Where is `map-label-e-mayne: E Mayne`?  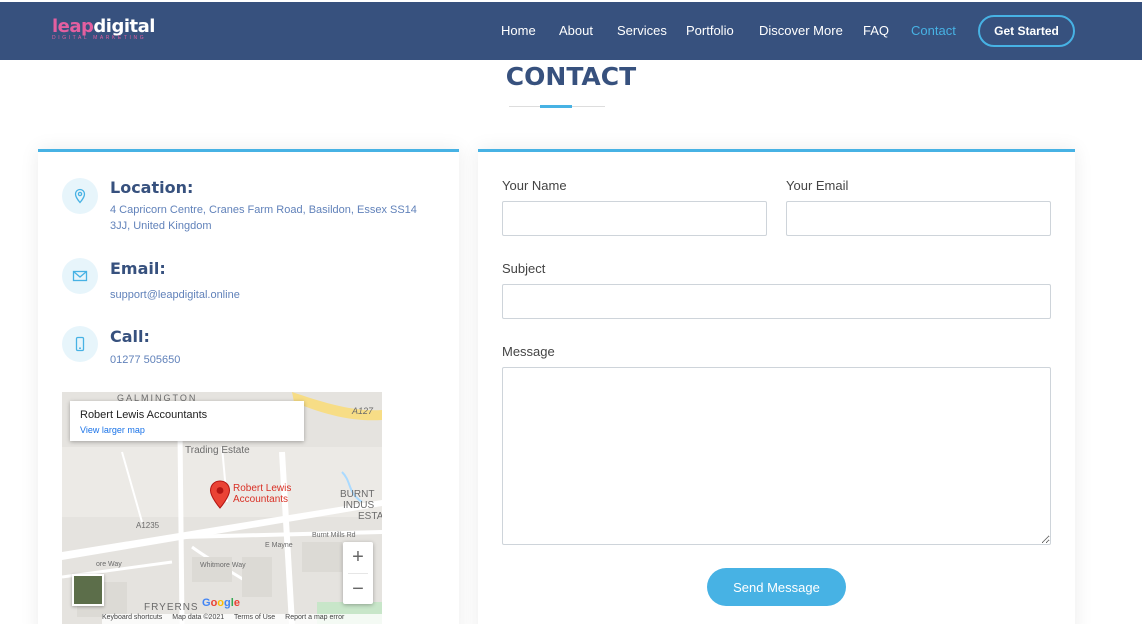
map-label-e-mayne: E Mayne is located at coordinates (279, 545).